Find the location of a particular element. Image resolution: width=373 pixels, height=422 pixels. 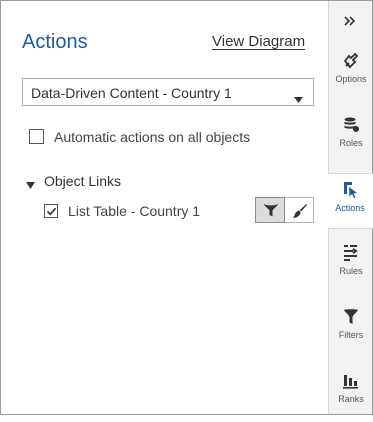

automatic-actions-label: Automatic actions on all objects is located at coordinates (152, 137).